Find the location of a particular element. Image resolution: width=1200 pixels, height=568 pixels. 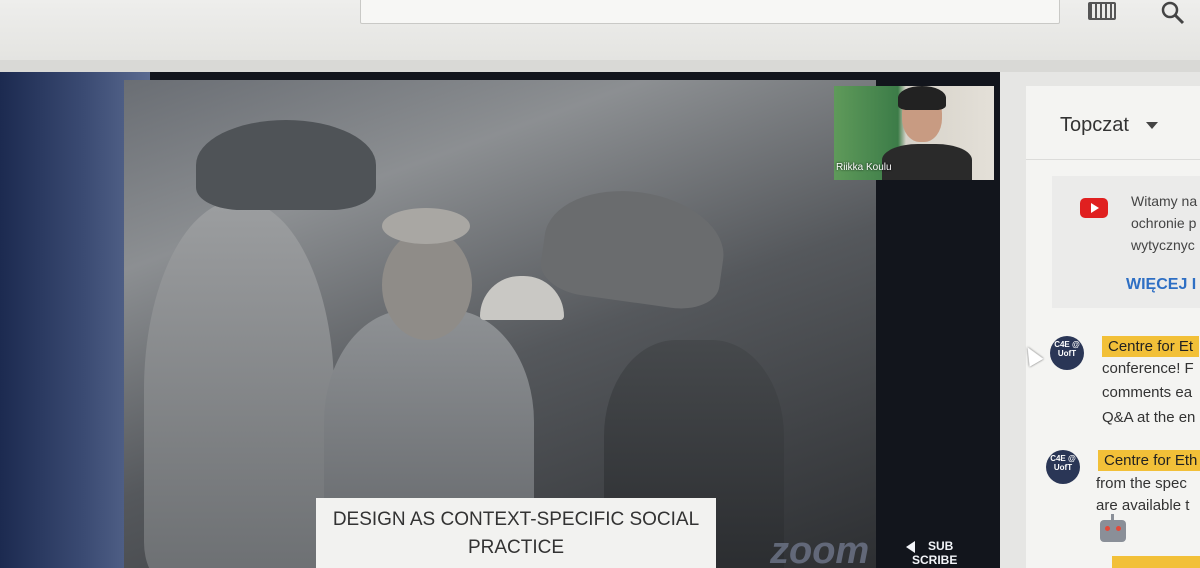

search-icon is located at coordinates (1173, 13).